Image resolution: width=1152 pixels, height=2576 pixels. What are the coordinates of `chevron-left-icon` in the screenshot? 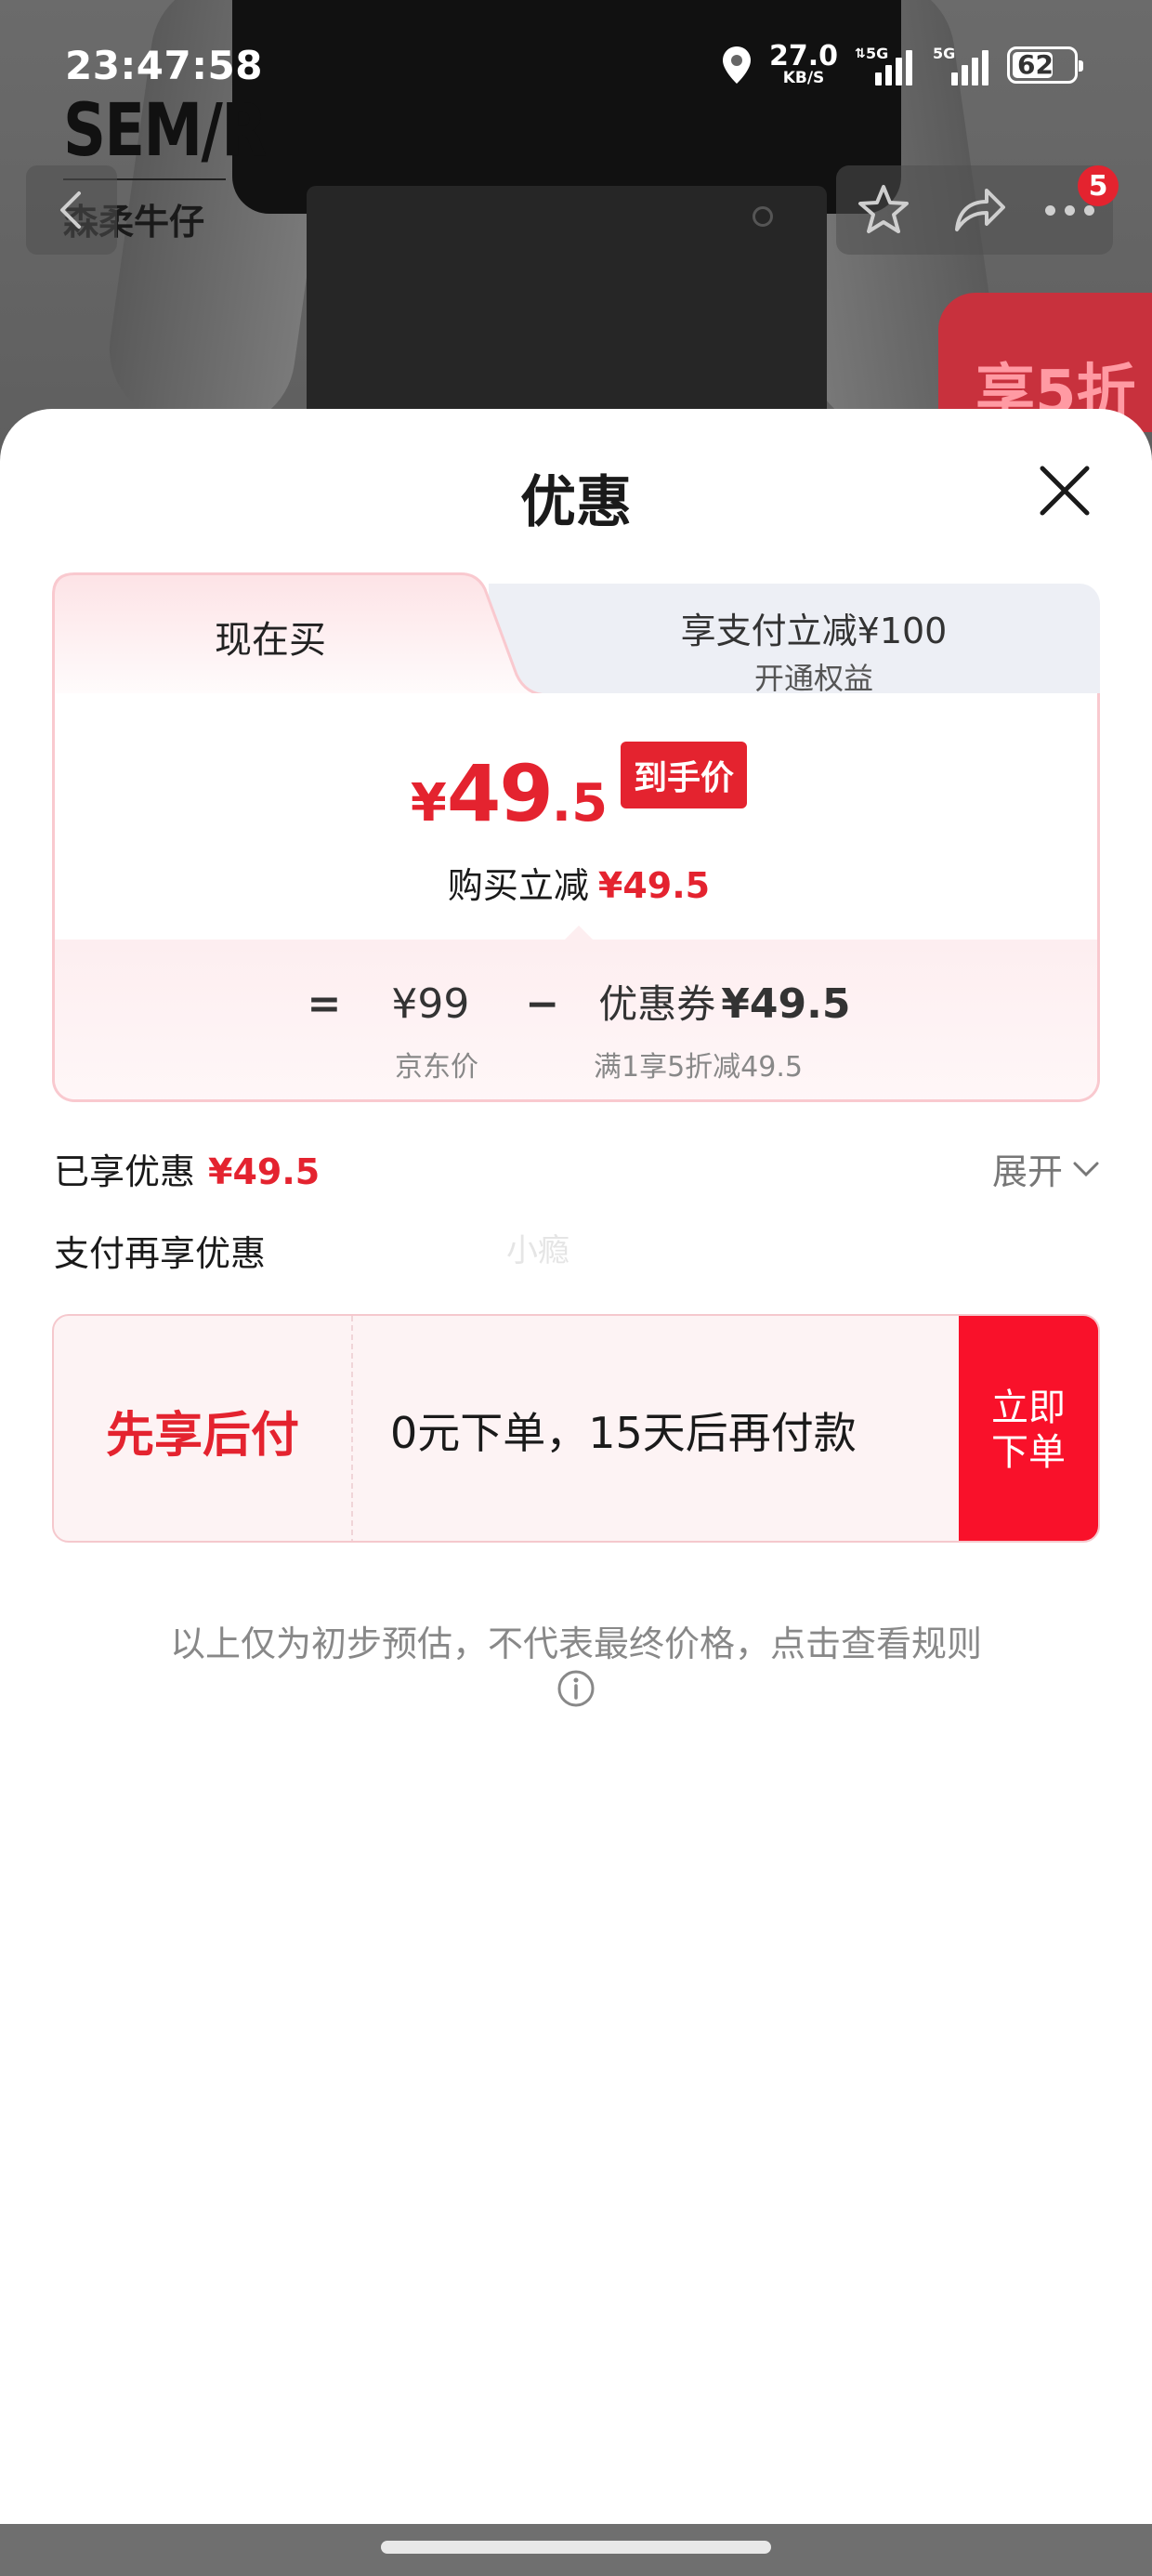 It's located at (70, 210).